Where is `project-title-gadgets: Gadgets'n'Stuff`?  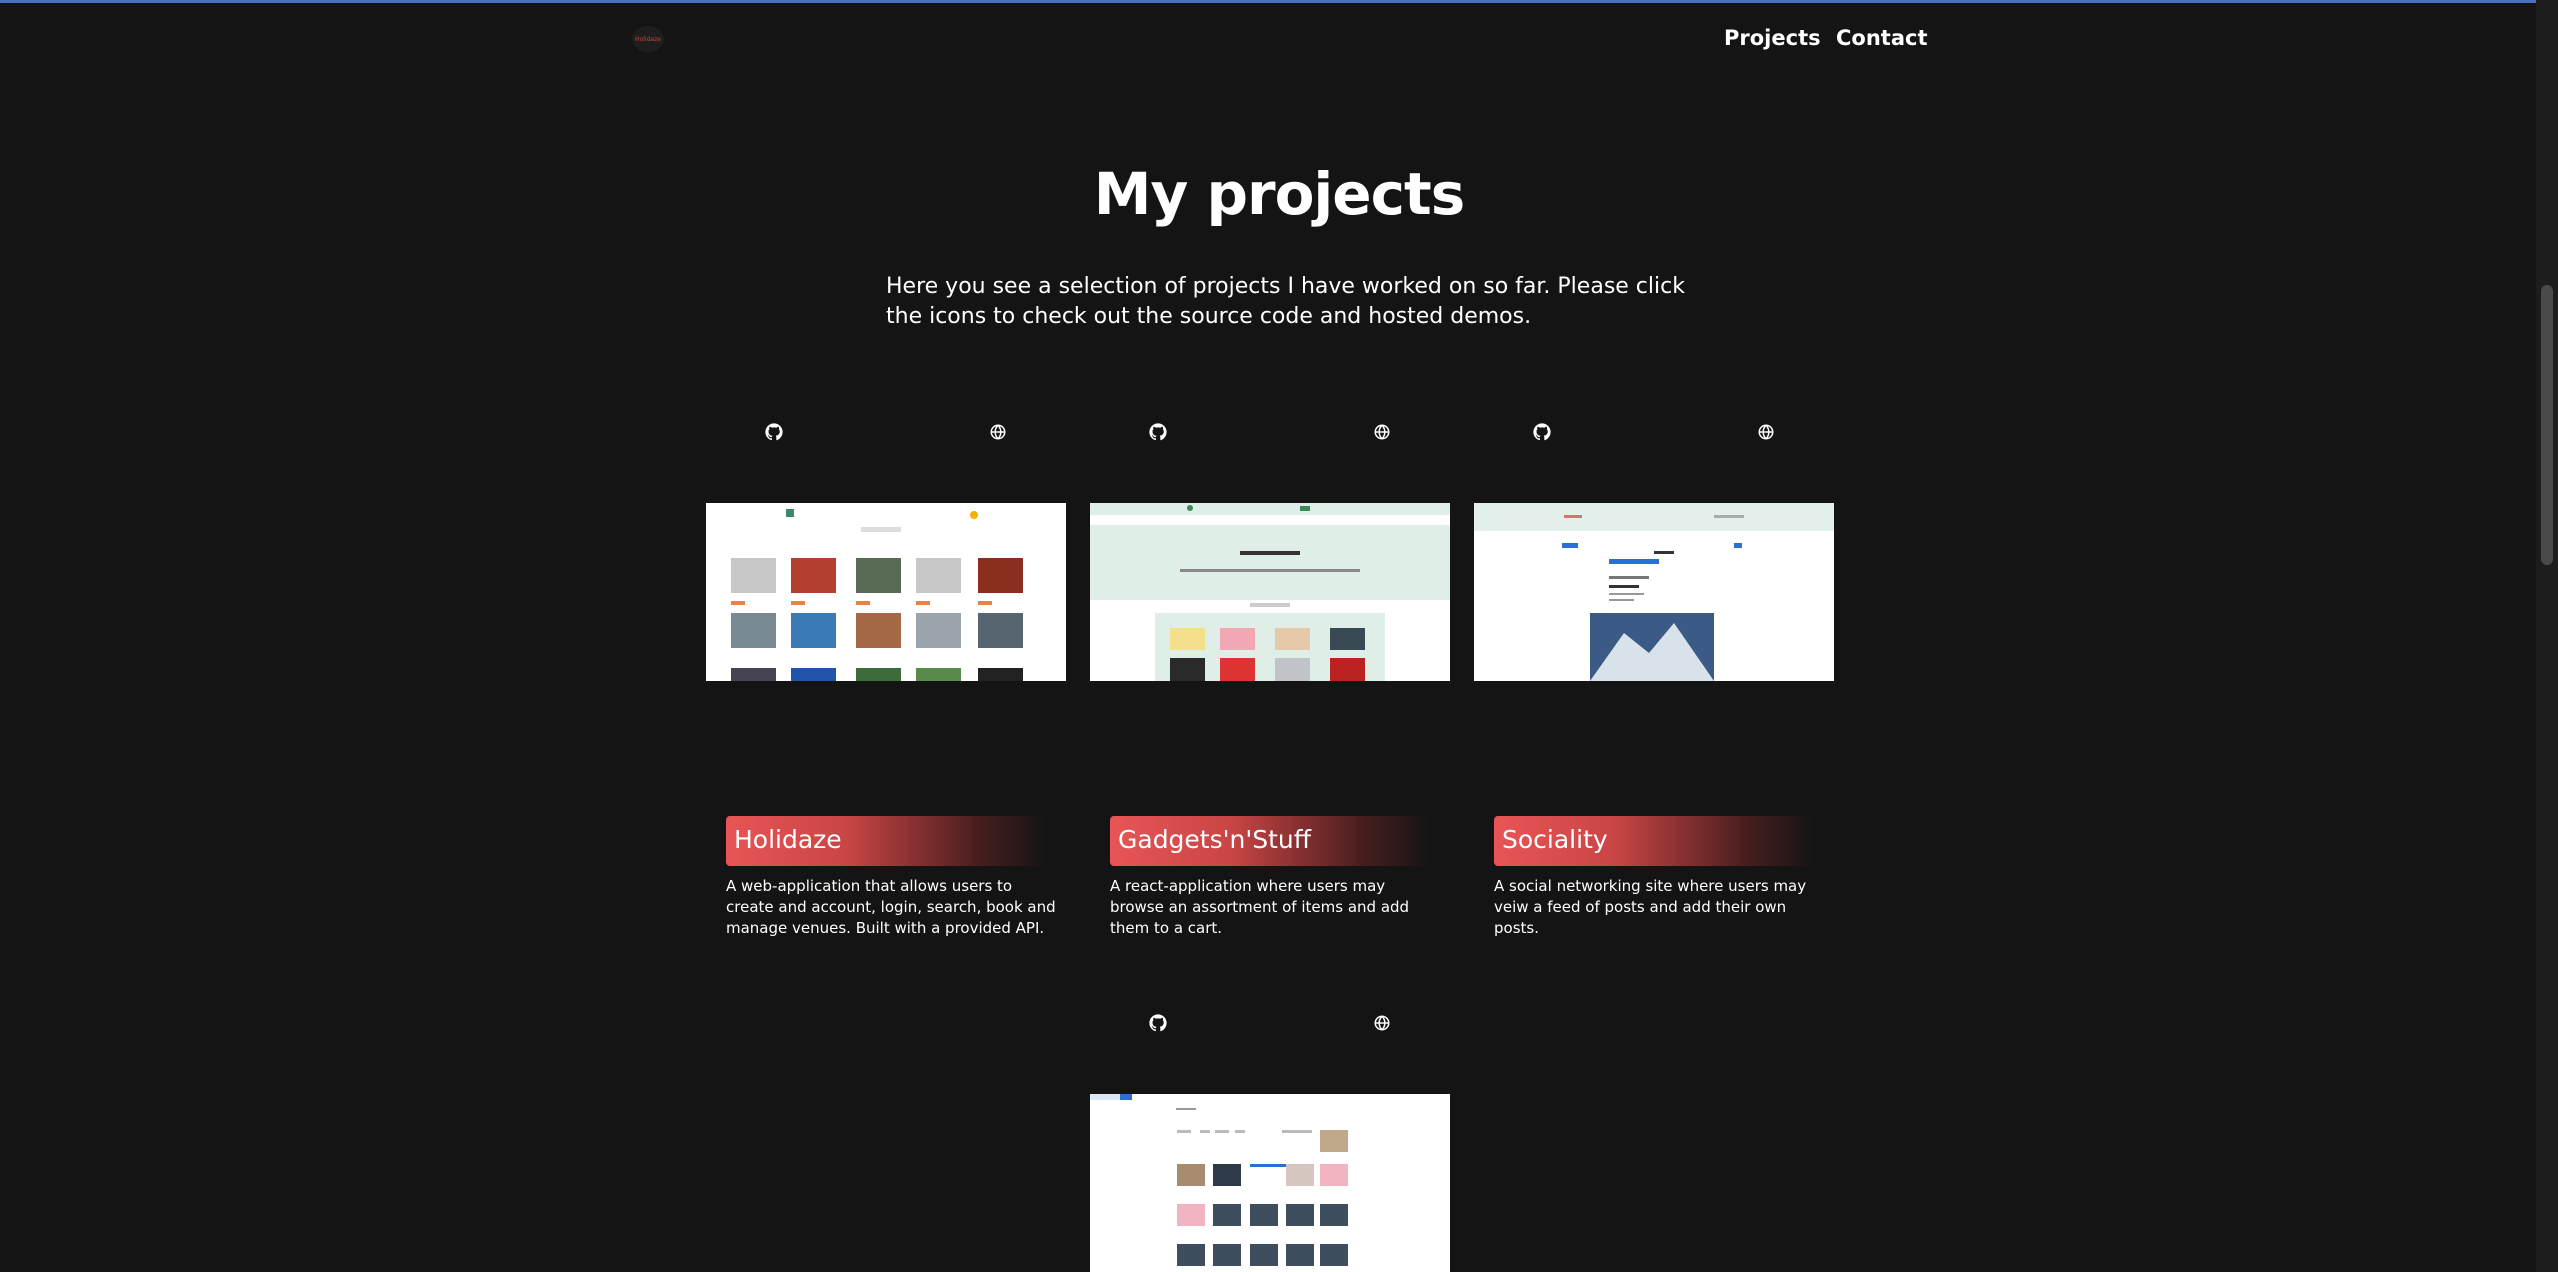 project-title-gadgets: Gadgets'n'Stuff is located at coordinates (1270, 841).